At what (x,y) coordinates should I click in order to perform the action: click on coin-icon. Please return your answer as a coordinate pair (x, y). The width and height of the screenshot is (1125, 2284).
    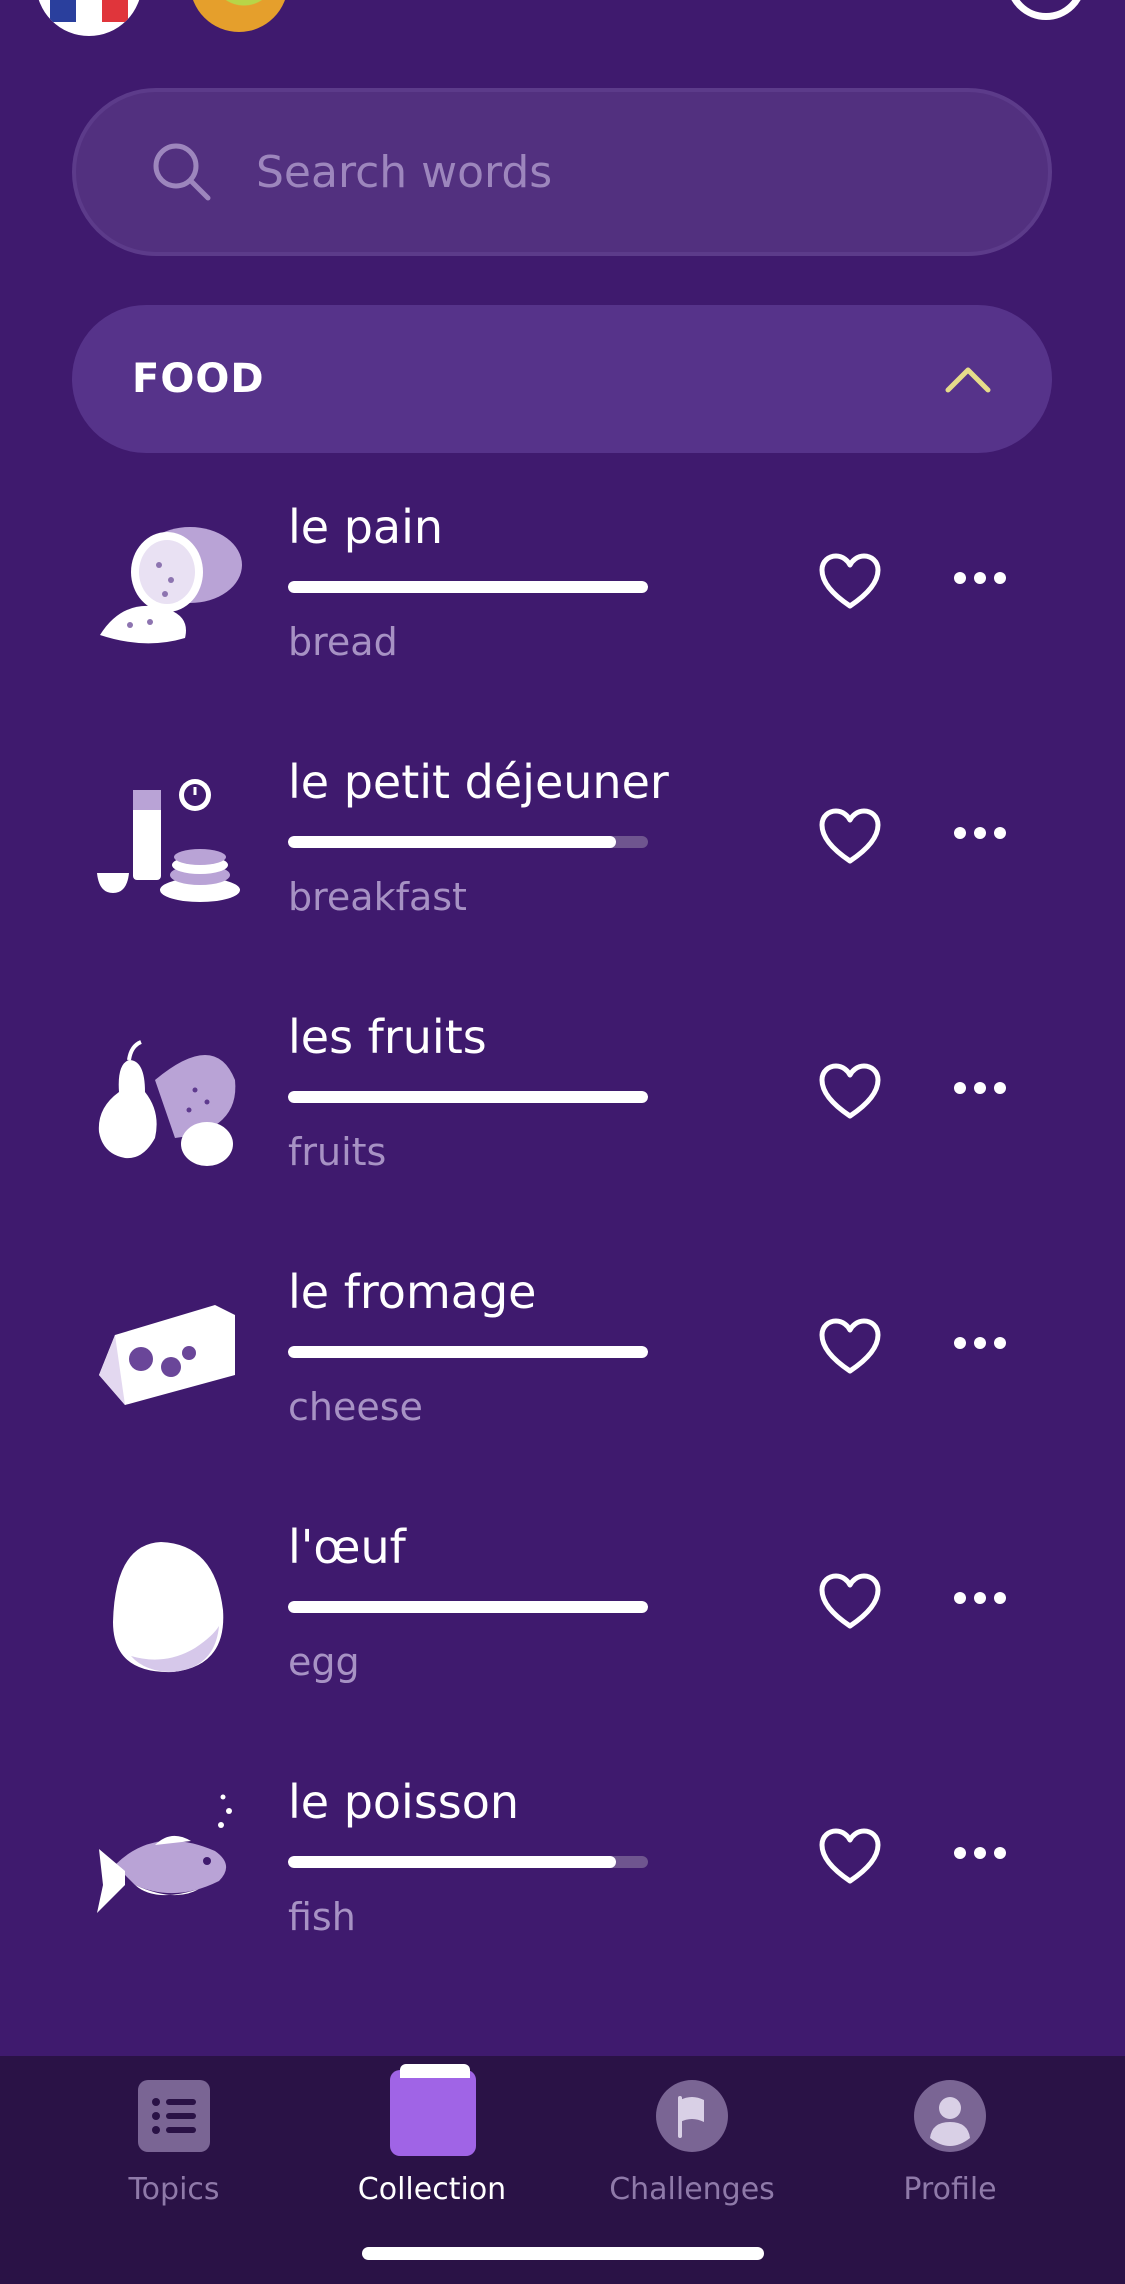
    Looking at the image, I should click on (239, 16).